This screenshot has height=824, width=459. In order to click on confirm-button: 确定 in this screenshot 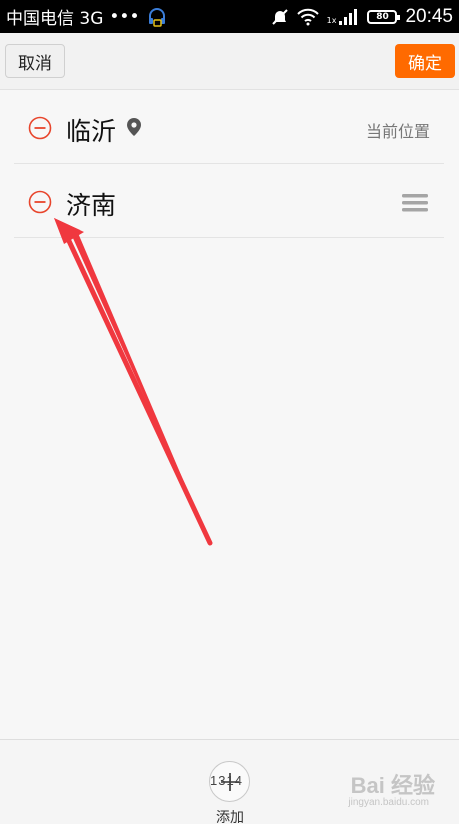, I will do `click(425, 61)`.